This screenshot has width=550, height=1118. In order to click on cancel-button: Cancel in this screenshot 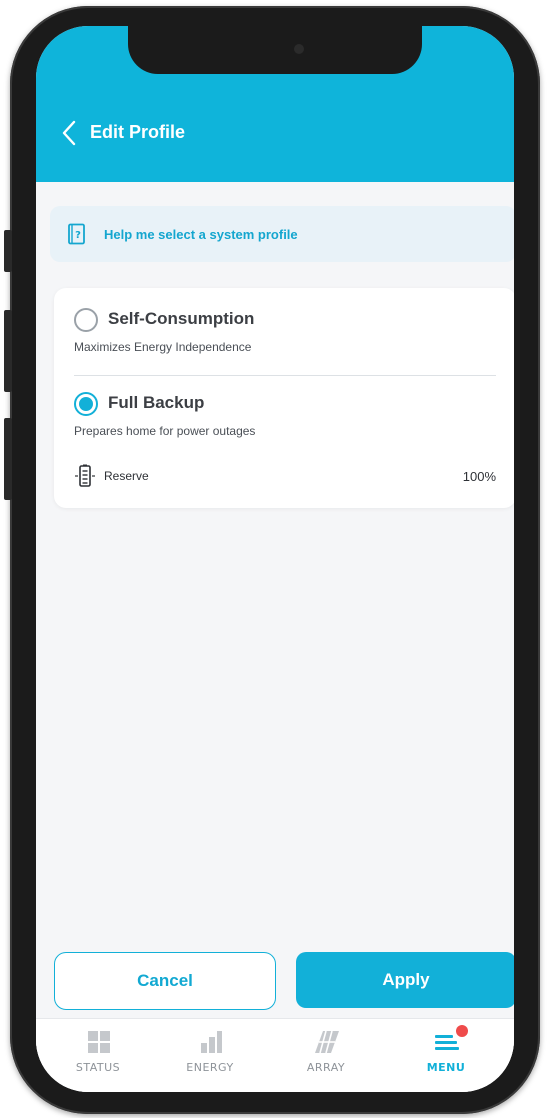, I will do `click(165, 981)`.